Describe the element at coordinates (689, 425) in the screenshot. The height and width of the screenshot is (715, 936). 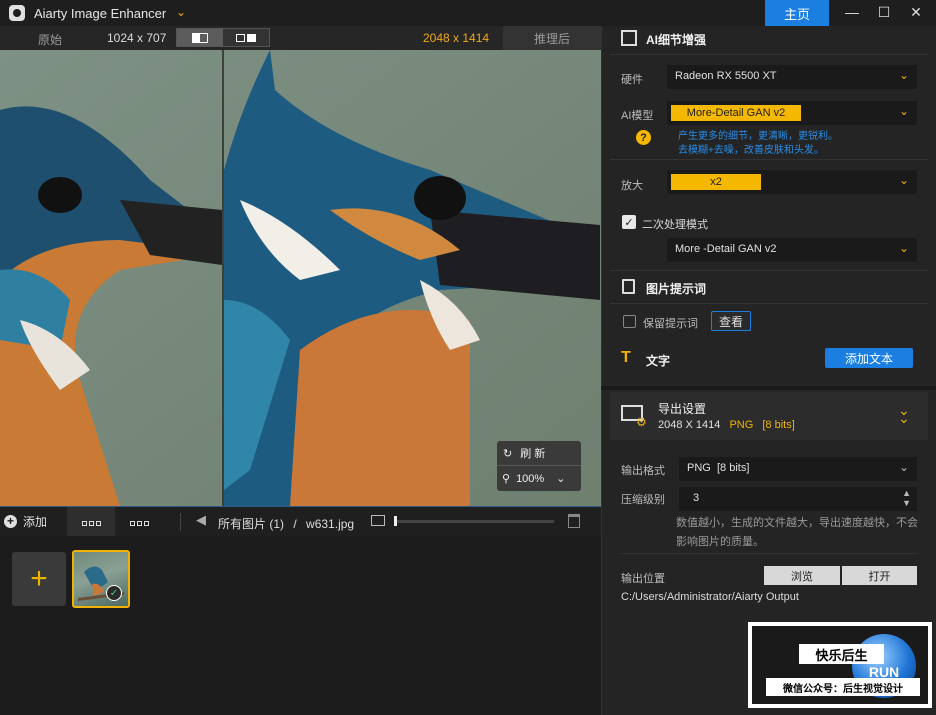
I see `export-size: 2048 X 1414` at that location.